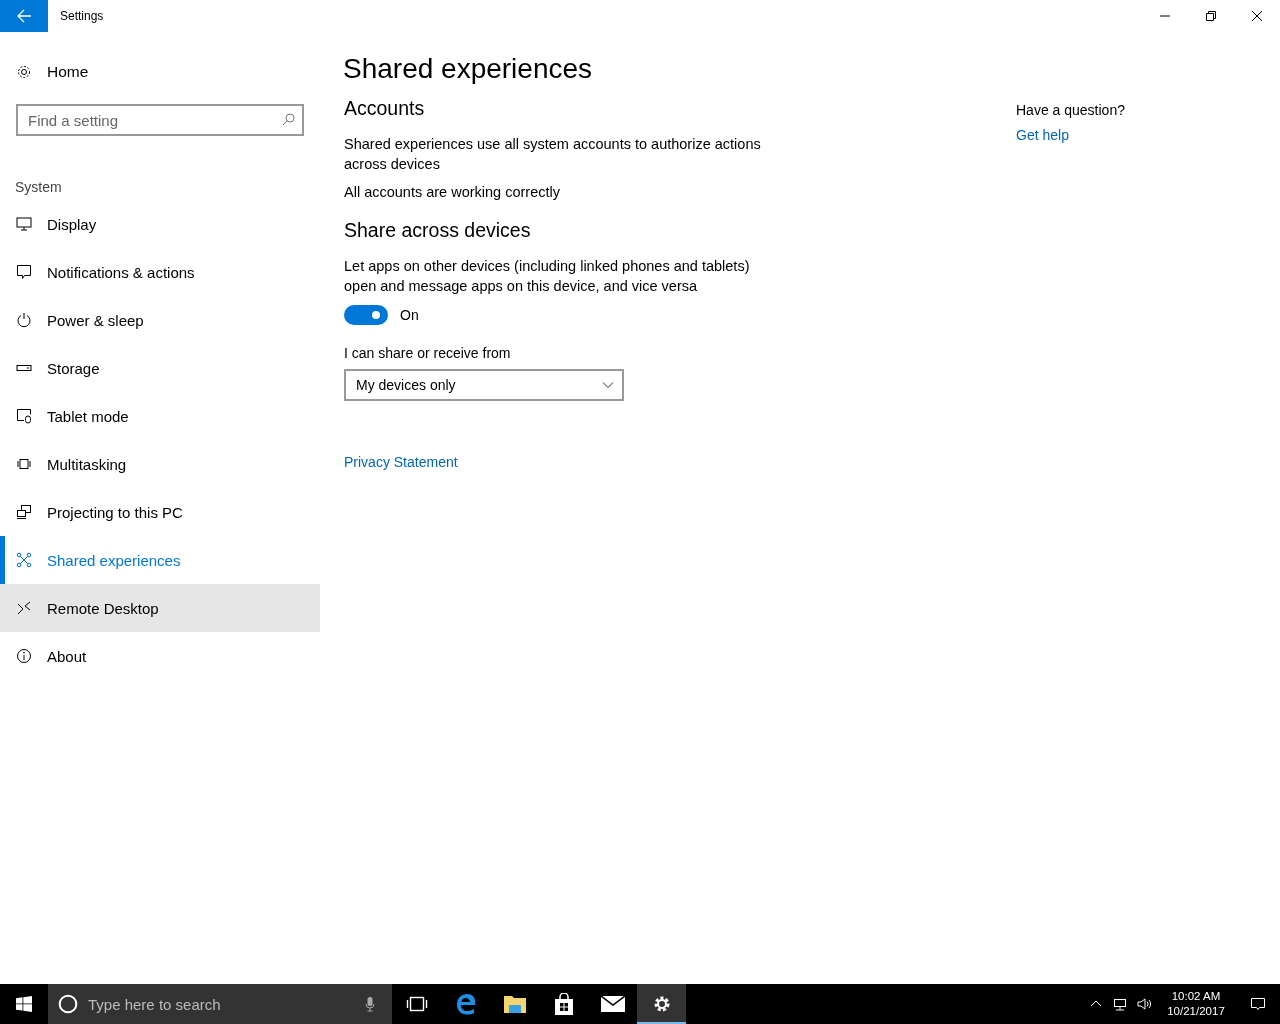 Image resolution: width=1280 pixels, height=1024 pixels. What do you see at coordinates (1196, 1004) in the screenshot?
I see `clock-button: 10:02 AM 10/21/2017` at bounding box center [1196, 1004].